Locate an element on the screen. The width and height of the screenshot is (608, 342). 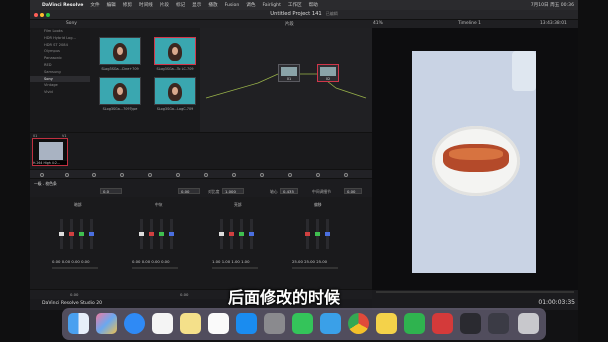
menu-app-name: DaVinci Resolve is located at coordinates (62, 5).